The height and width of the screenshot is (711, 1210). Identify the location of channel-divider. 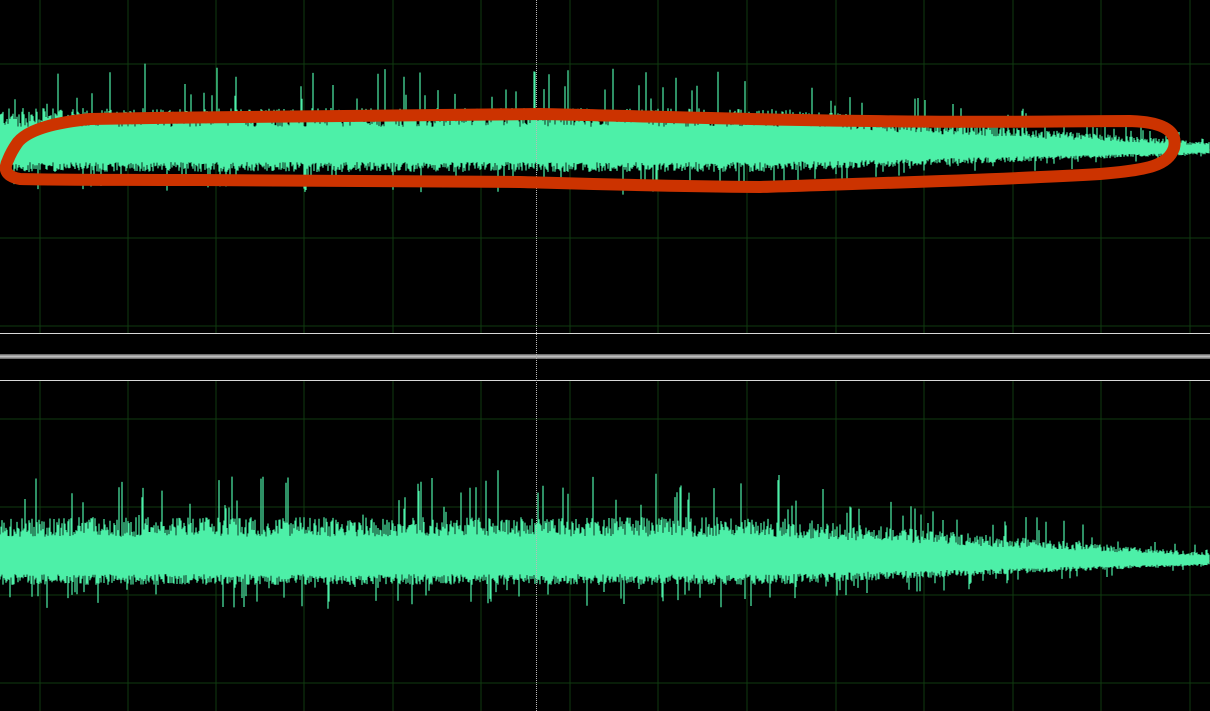
(605, 357).